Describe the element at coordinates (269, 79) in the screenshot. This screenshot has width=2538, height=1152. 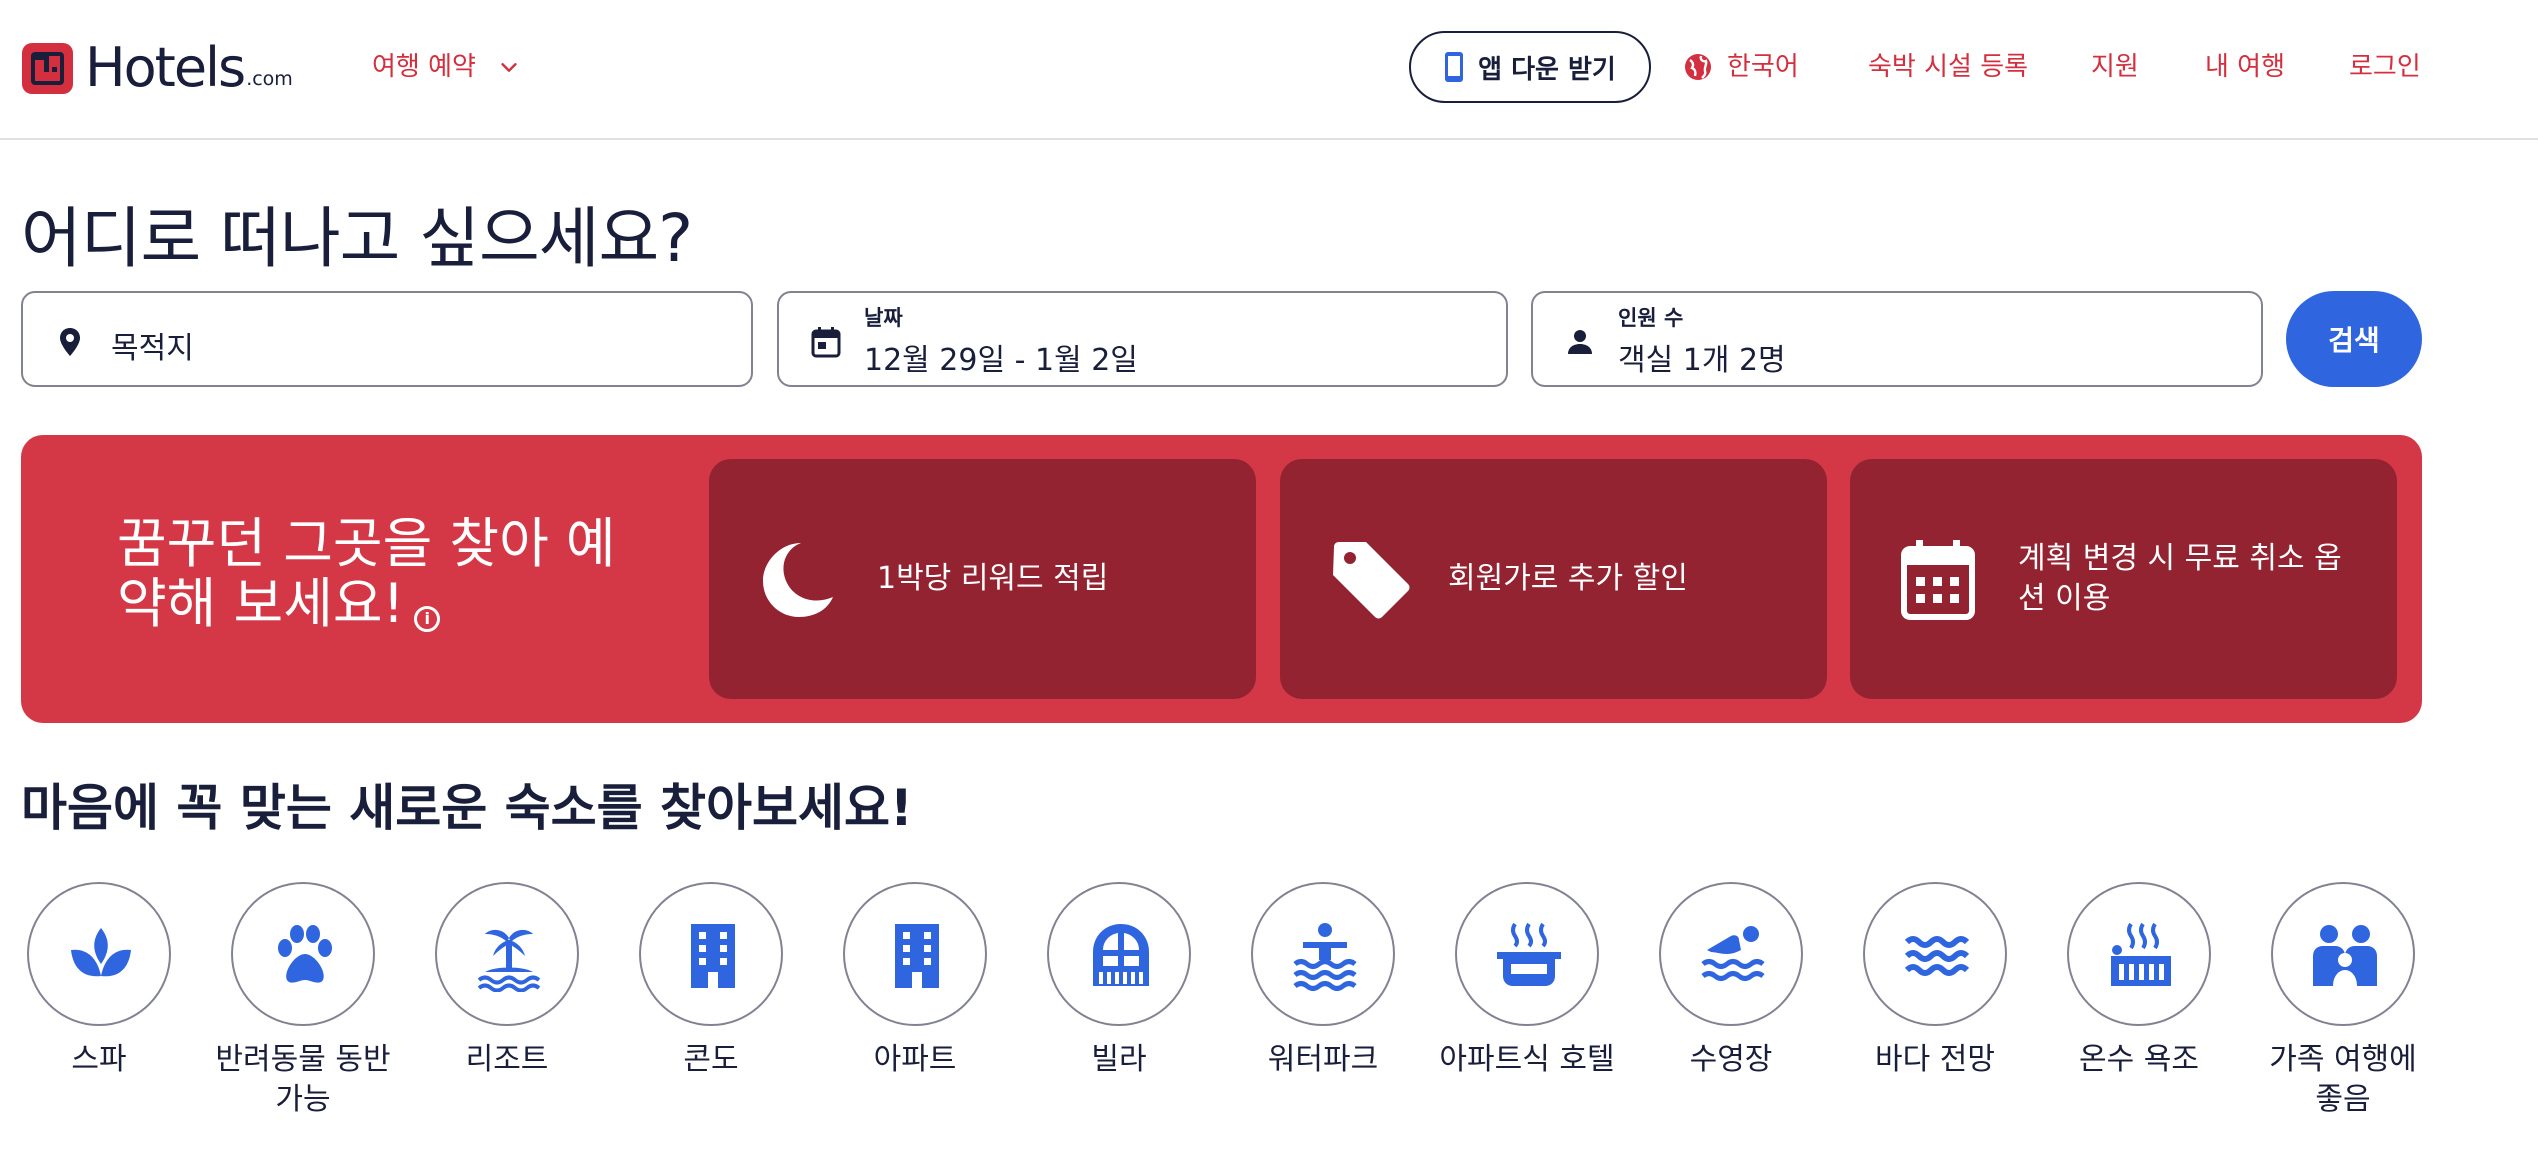
I see `logo-suffix: .com` at that location.